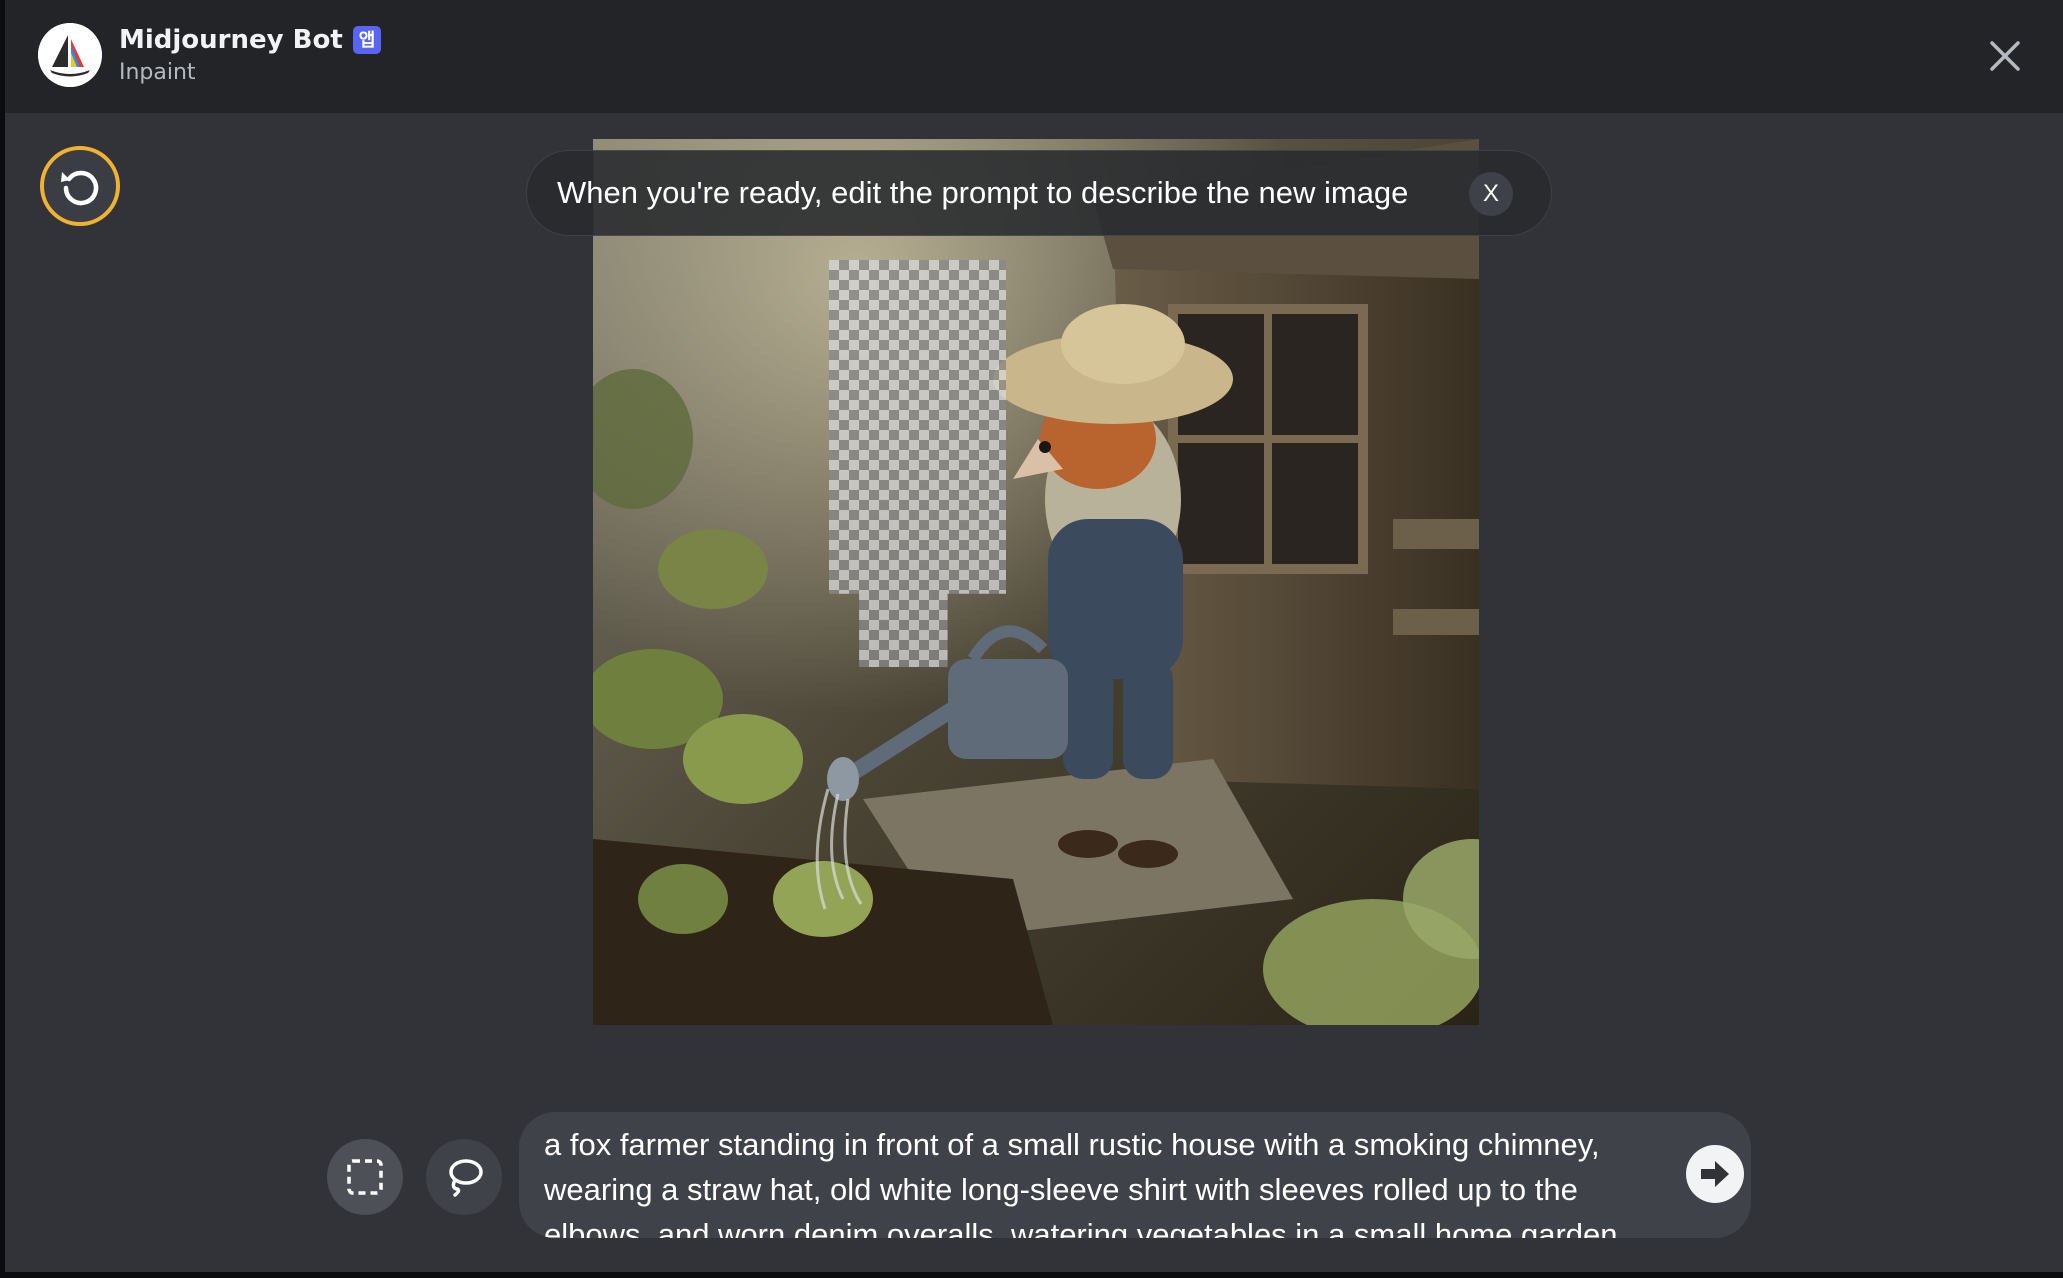 The image size is (2063, 1278). Describe the element at coordinates (1034, 56) in the screenshot. I see `modal-header: Midjourney Bot 앱 Inpaint` at that location.